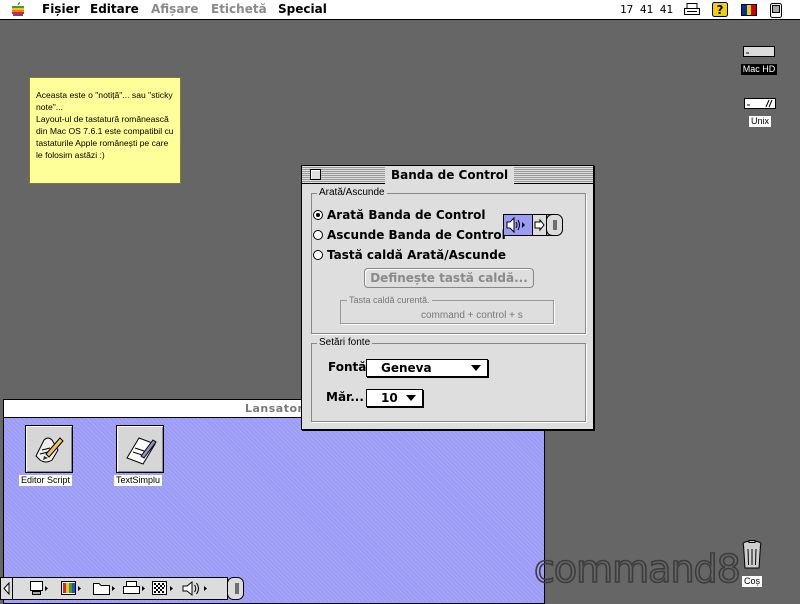 The width and height of the screenshot is (800, 604). I want to click on menu-view: Afișare, so click(174, 9).